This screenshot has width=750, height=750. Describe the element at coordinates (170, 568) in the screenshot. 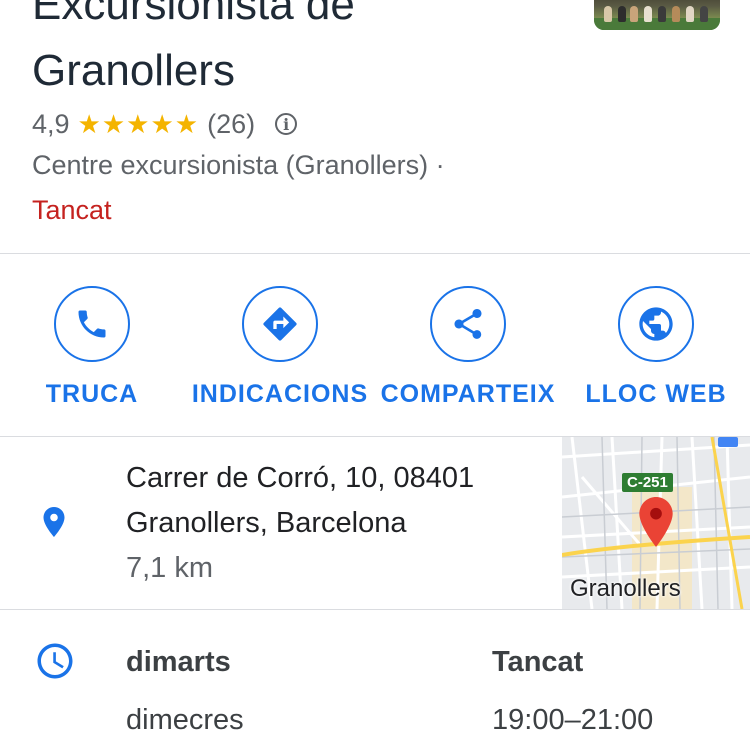

I see `distance: 7,1 km` at that location.